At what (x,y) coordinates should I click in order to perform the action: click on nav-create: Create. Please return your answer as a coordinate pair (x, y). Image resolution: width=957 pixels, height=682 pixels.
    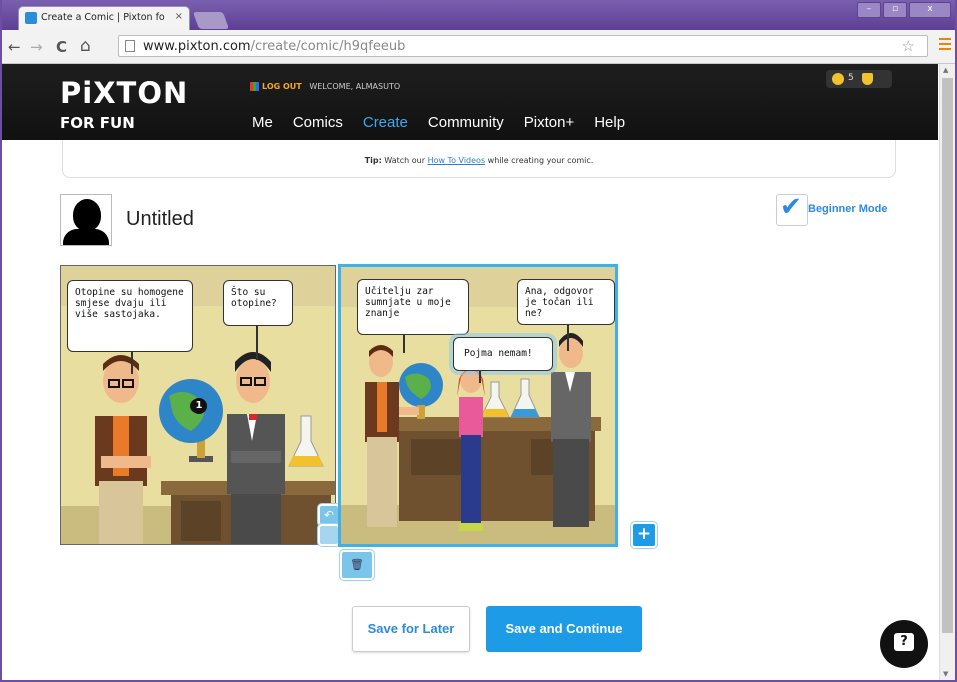
    Looking at the image, I should click on (385, 122).